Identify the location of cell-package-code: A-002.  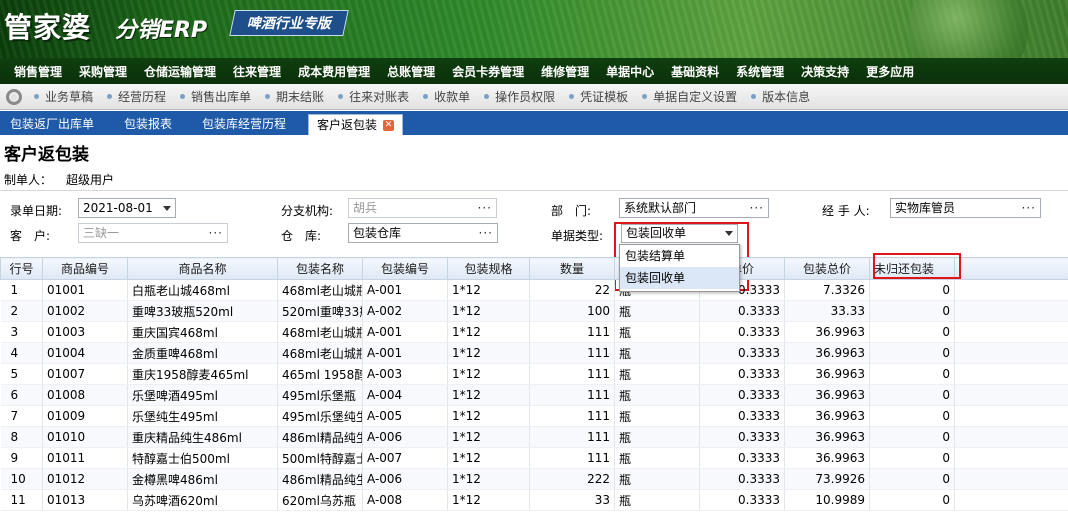
(405, 311).